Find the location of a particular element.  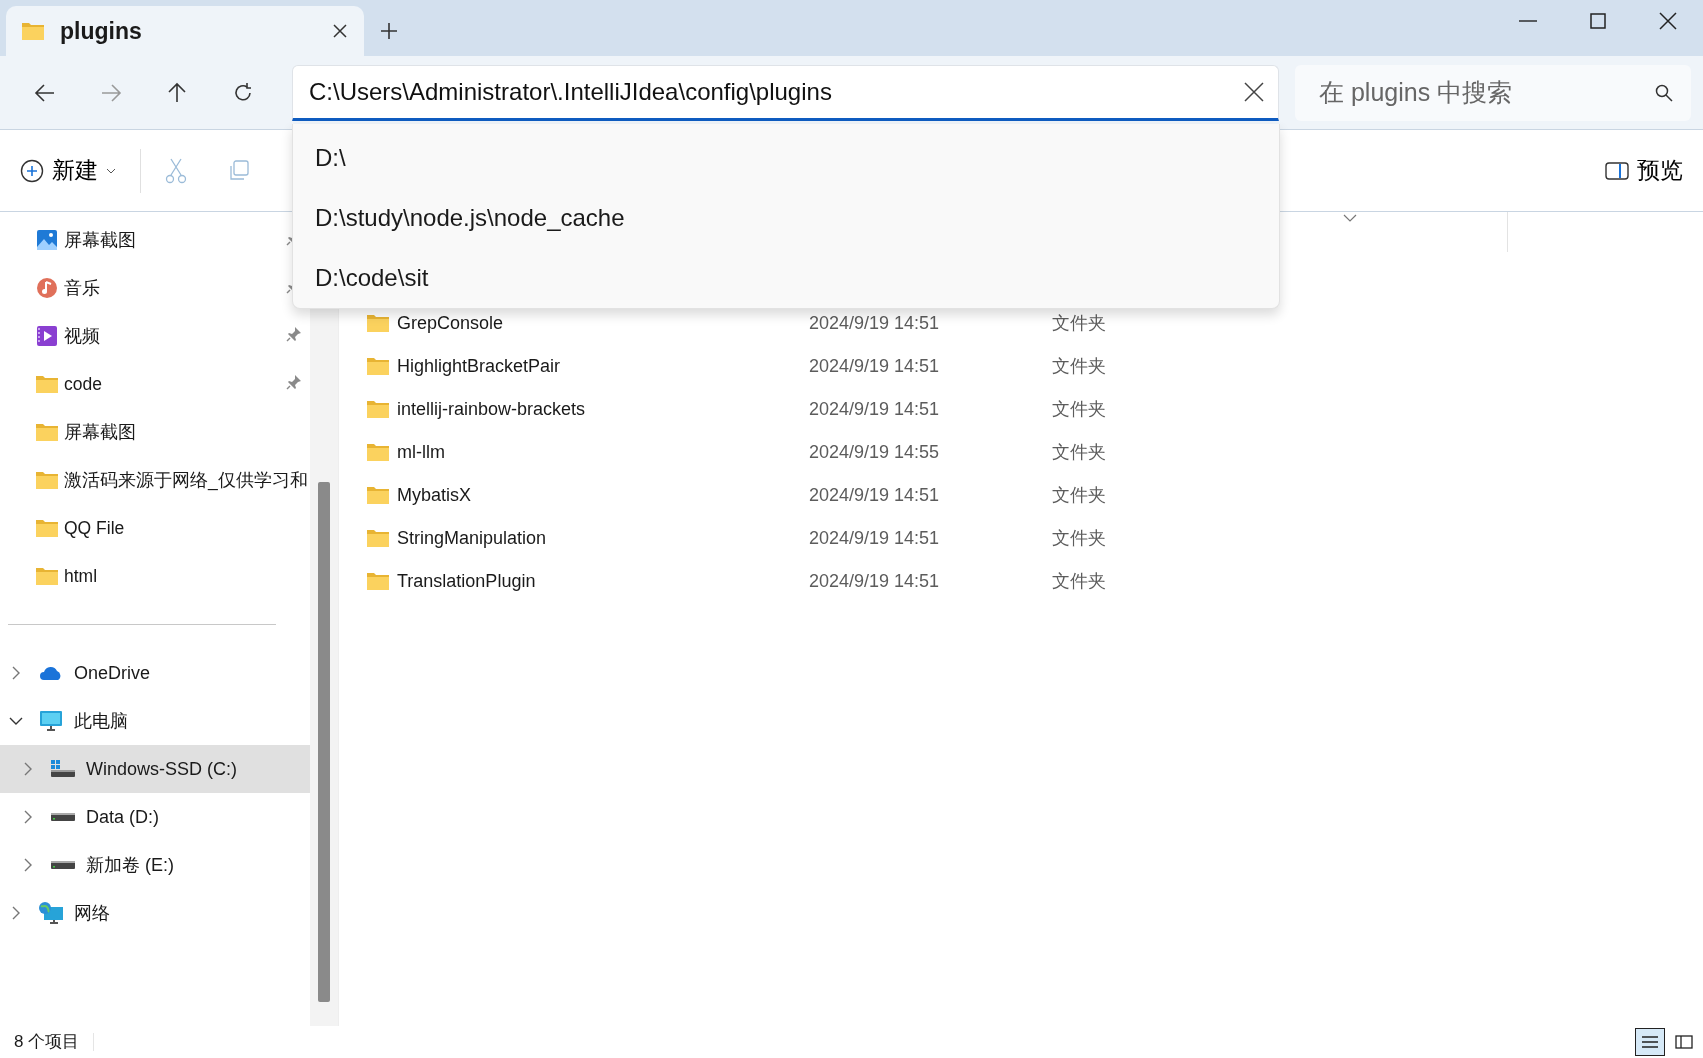

suggestion-item: D:\ is located at coordinates (786, 158).